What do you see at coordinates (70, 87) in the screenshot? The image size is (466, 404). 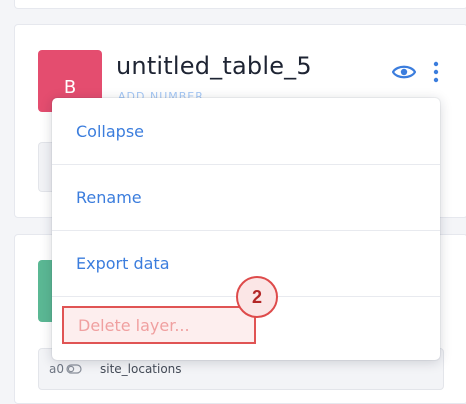 I see `layer-badge-letter: B` at bounding box center [70, 87].